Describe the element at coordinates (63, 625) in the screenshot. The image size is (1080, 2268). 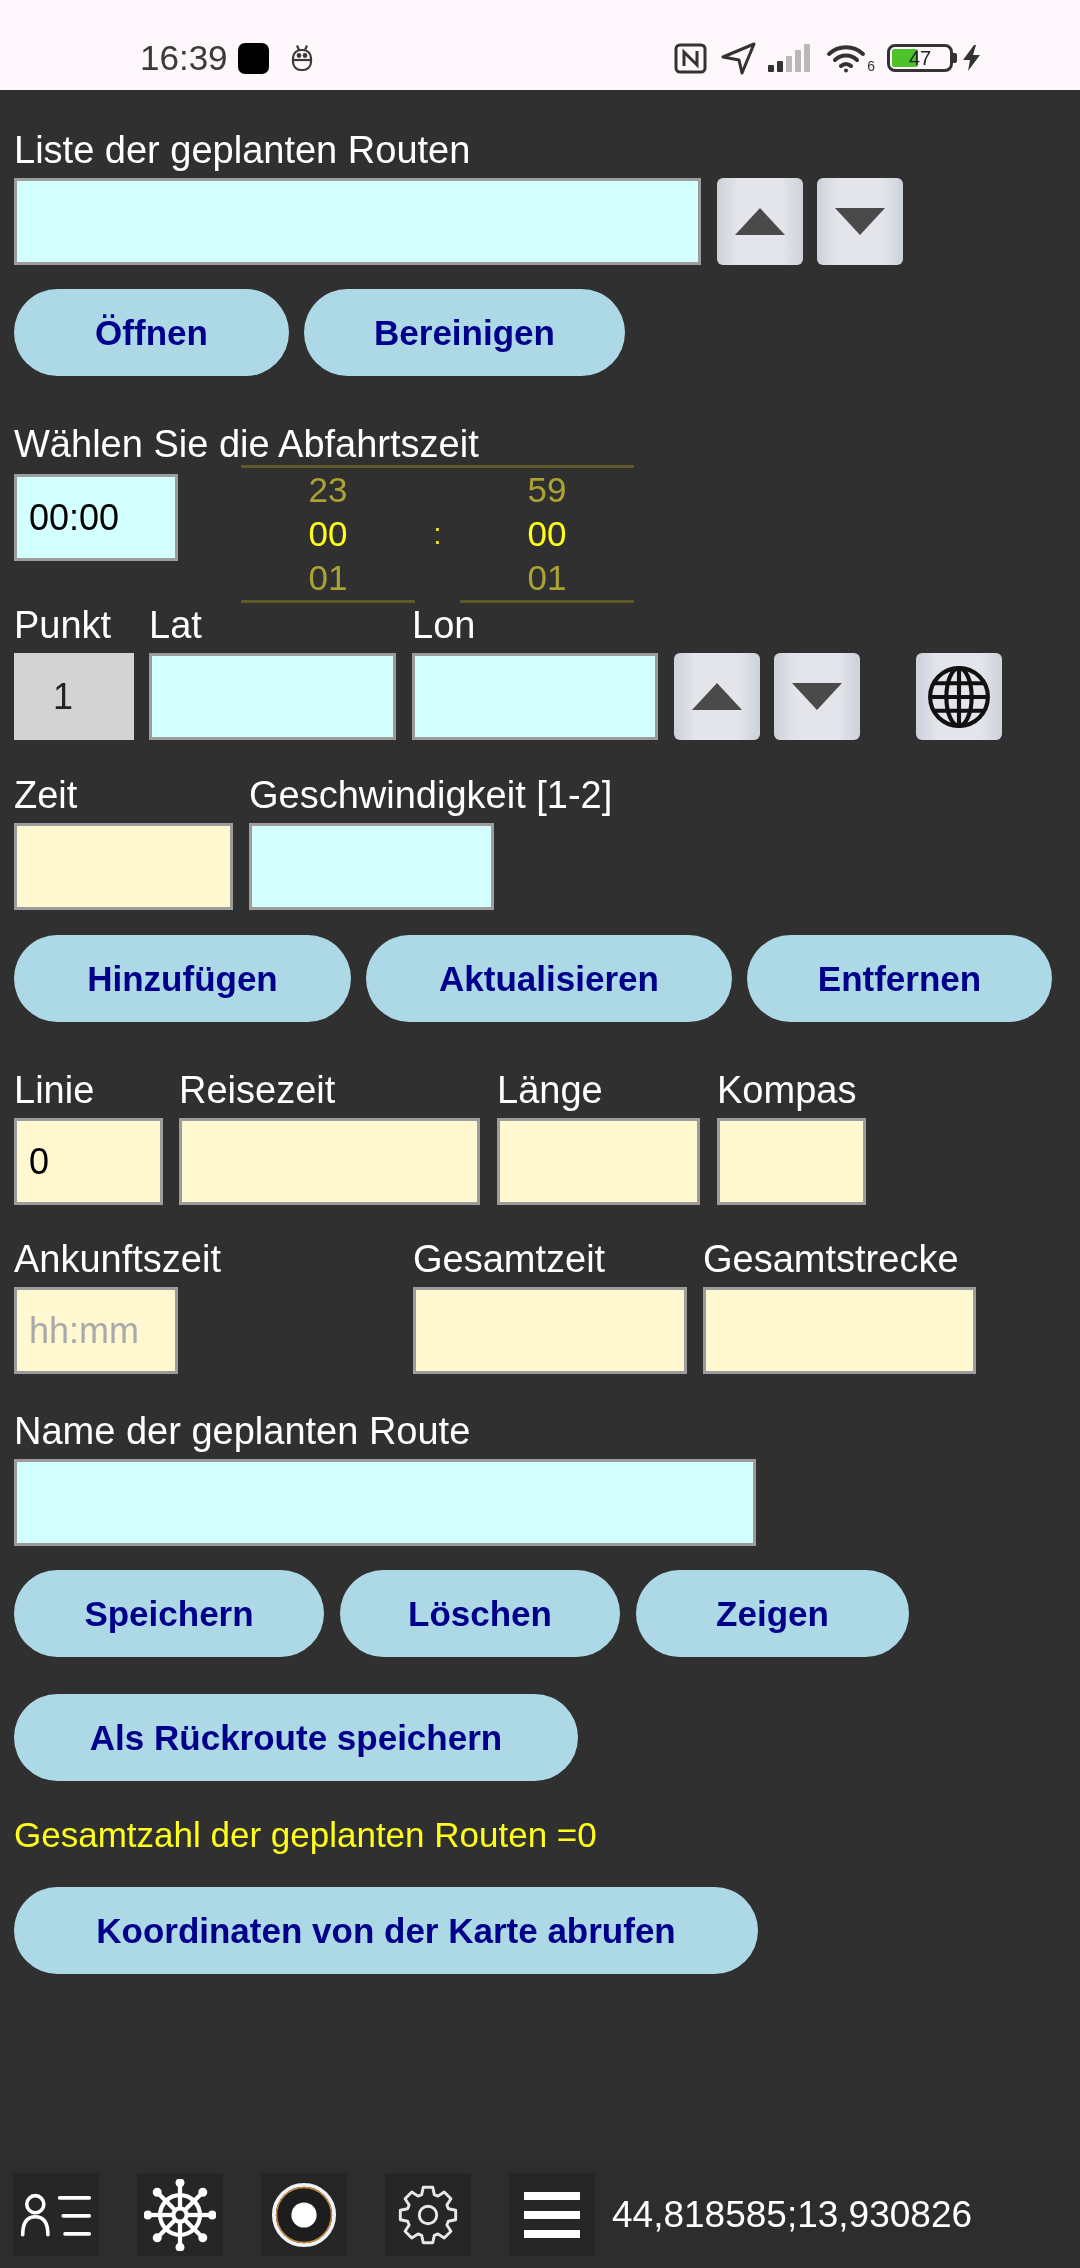
I see `field-label: Punkt` at that location.